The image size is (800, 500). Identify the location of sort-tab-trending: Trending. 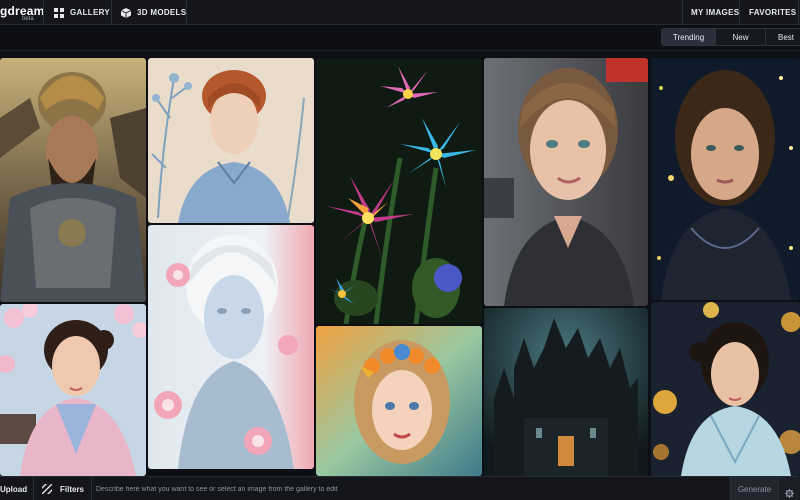
(689, 37).